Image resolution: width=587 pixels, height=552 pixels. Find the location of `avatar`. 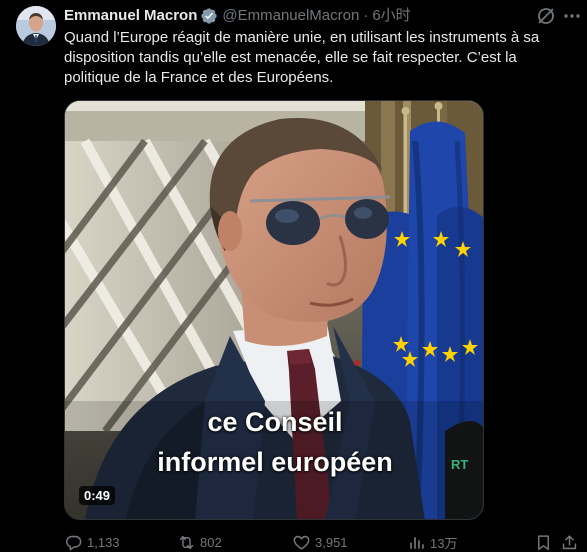

avatar is located at coordinates (36, 26).